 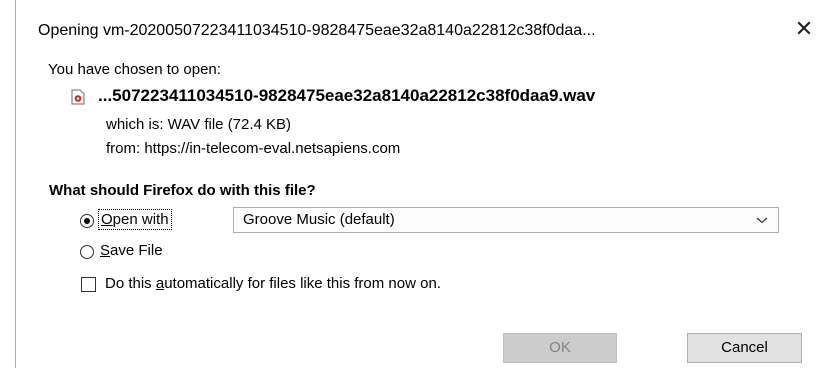 I want to click on ok-button: OK, so click(x=560, y=348).